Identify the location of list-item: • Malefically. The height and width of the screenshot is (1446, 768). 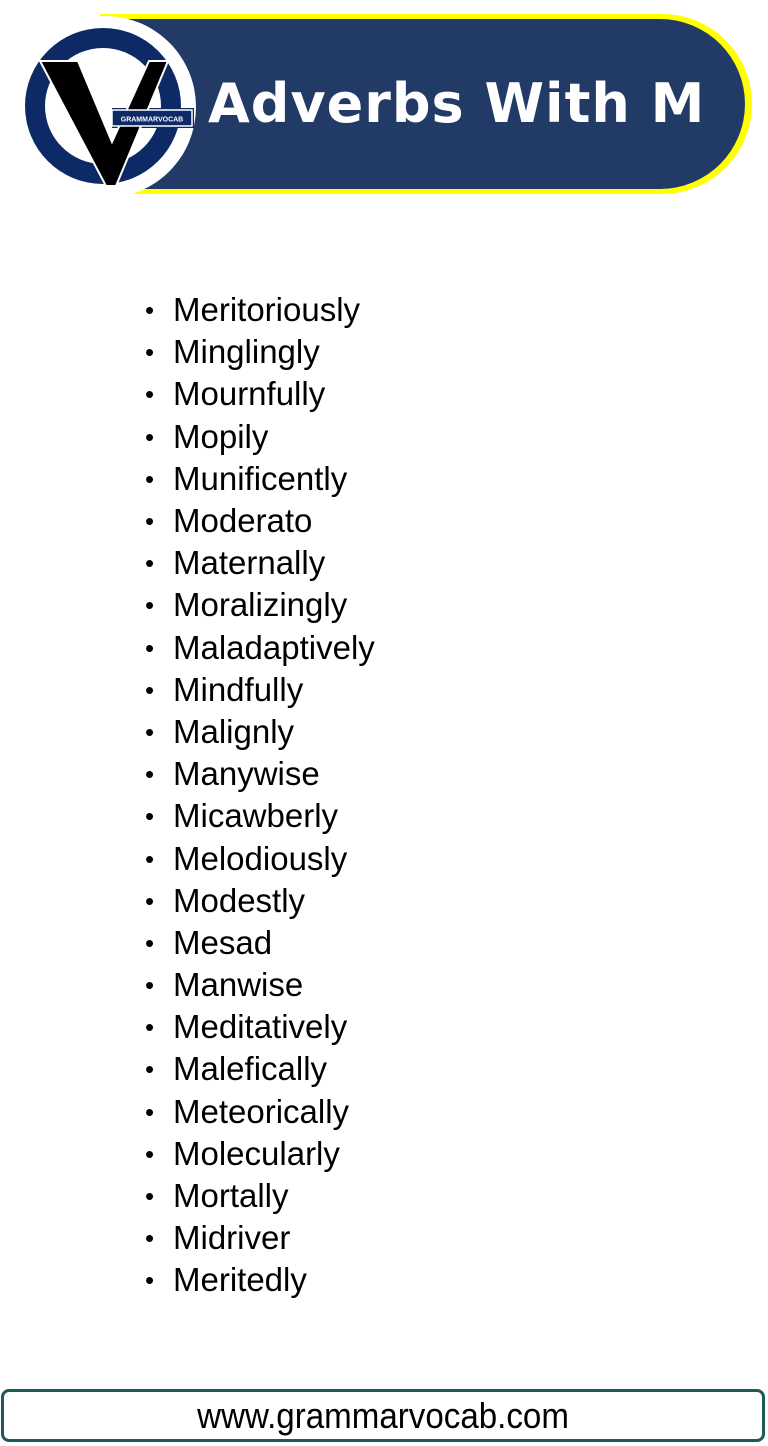
(258, 1069).